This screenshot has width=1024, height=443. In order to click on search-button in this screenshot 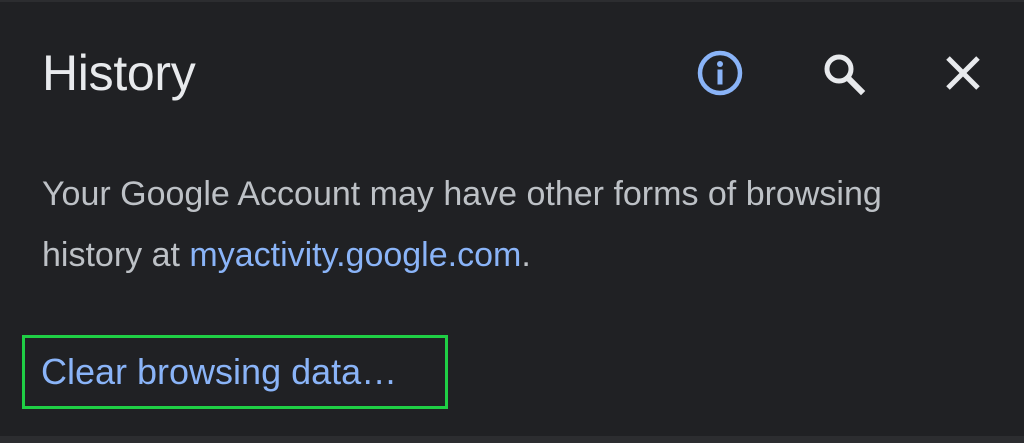, I will do `click(843, 73)`.